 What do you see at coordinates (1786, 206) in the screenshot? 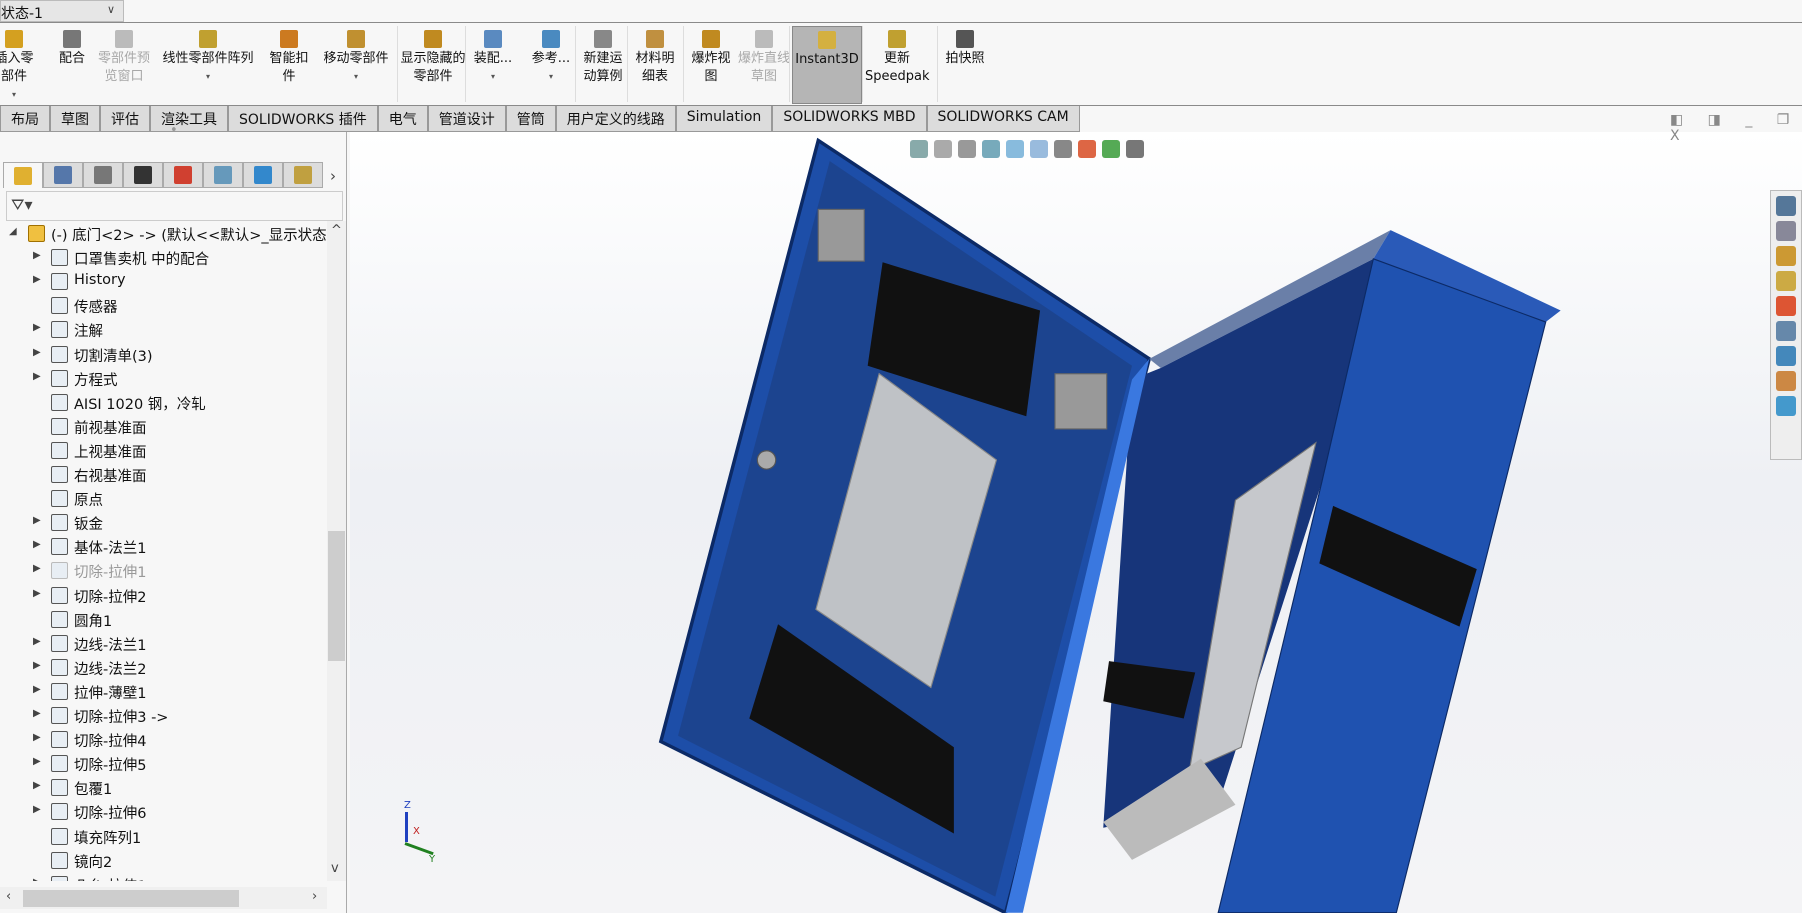
I see `home-icon` at bounding box center [1786, 206].